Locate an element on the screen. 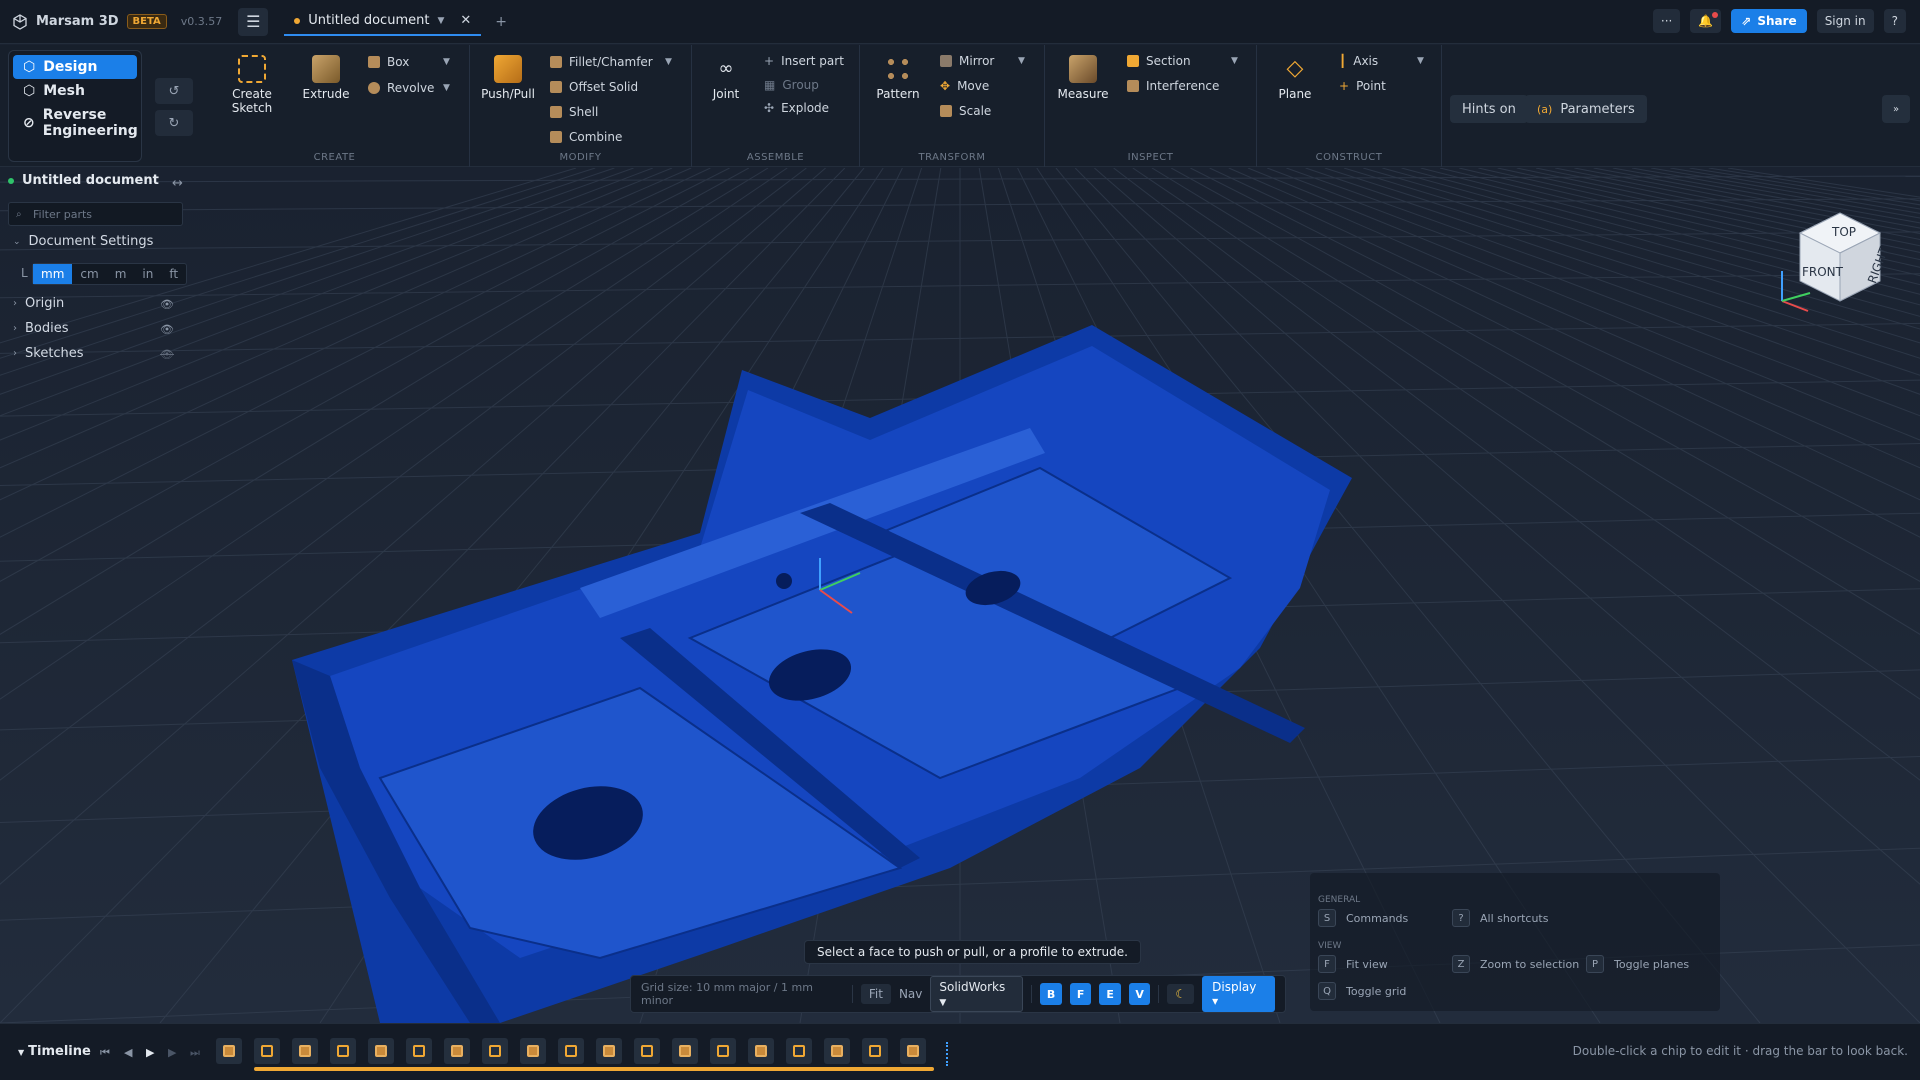  box-dropdown-icon: ▼ is located at coordinates (446, 62).